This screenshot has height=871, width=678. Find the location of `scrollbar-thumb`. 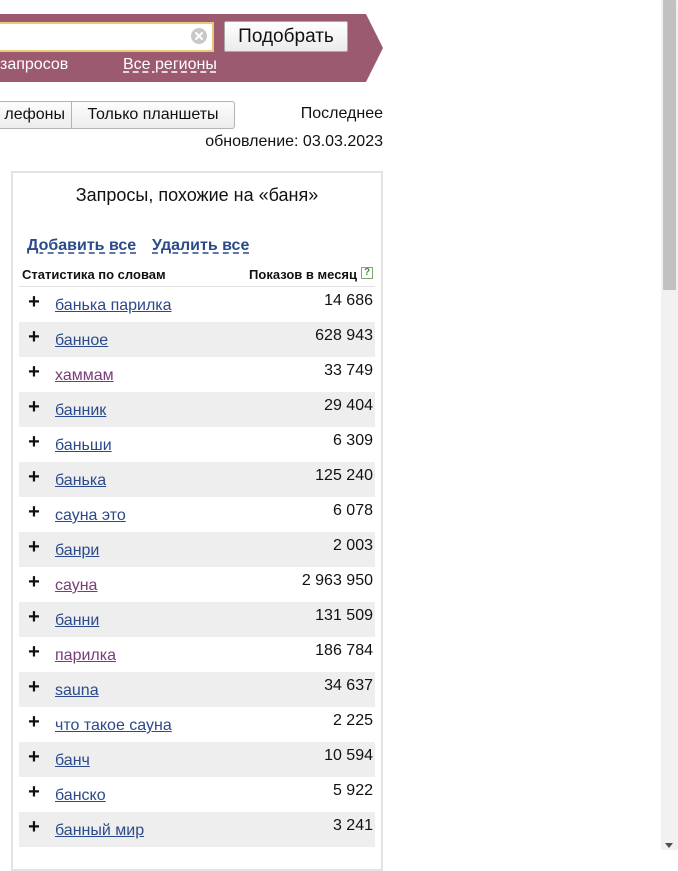

scrollbar-thumb is located at coordinates (669, 145).